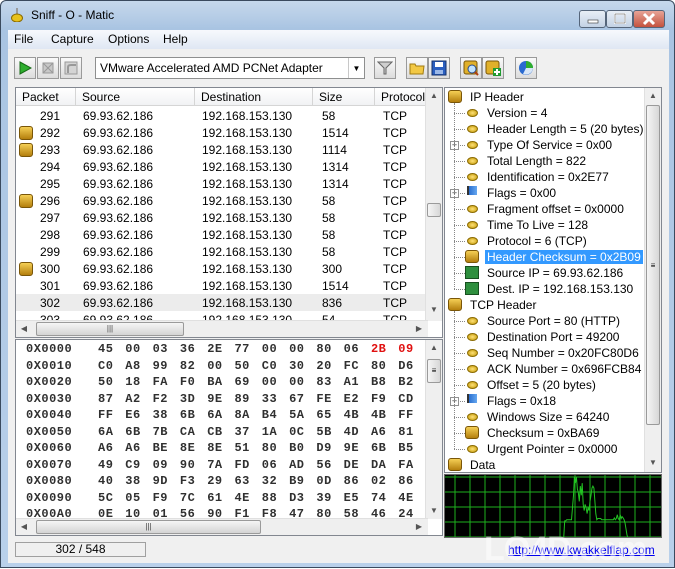 This screenshot has width=675, height=569. I want to click on hex-row: 0X008040389DF3296332B90D8602869, so click(239, 482).